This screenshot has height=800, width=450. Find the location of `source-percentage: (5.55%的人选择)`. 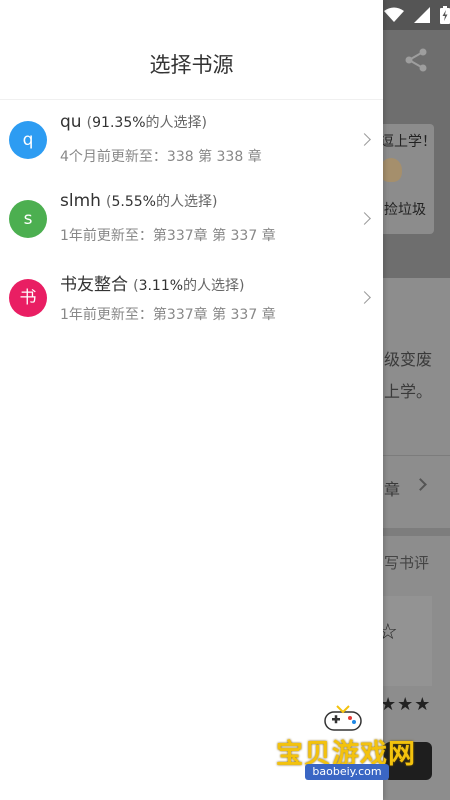

source-percentage: (5.55%的人选择) is located at coordinates (161, 202).